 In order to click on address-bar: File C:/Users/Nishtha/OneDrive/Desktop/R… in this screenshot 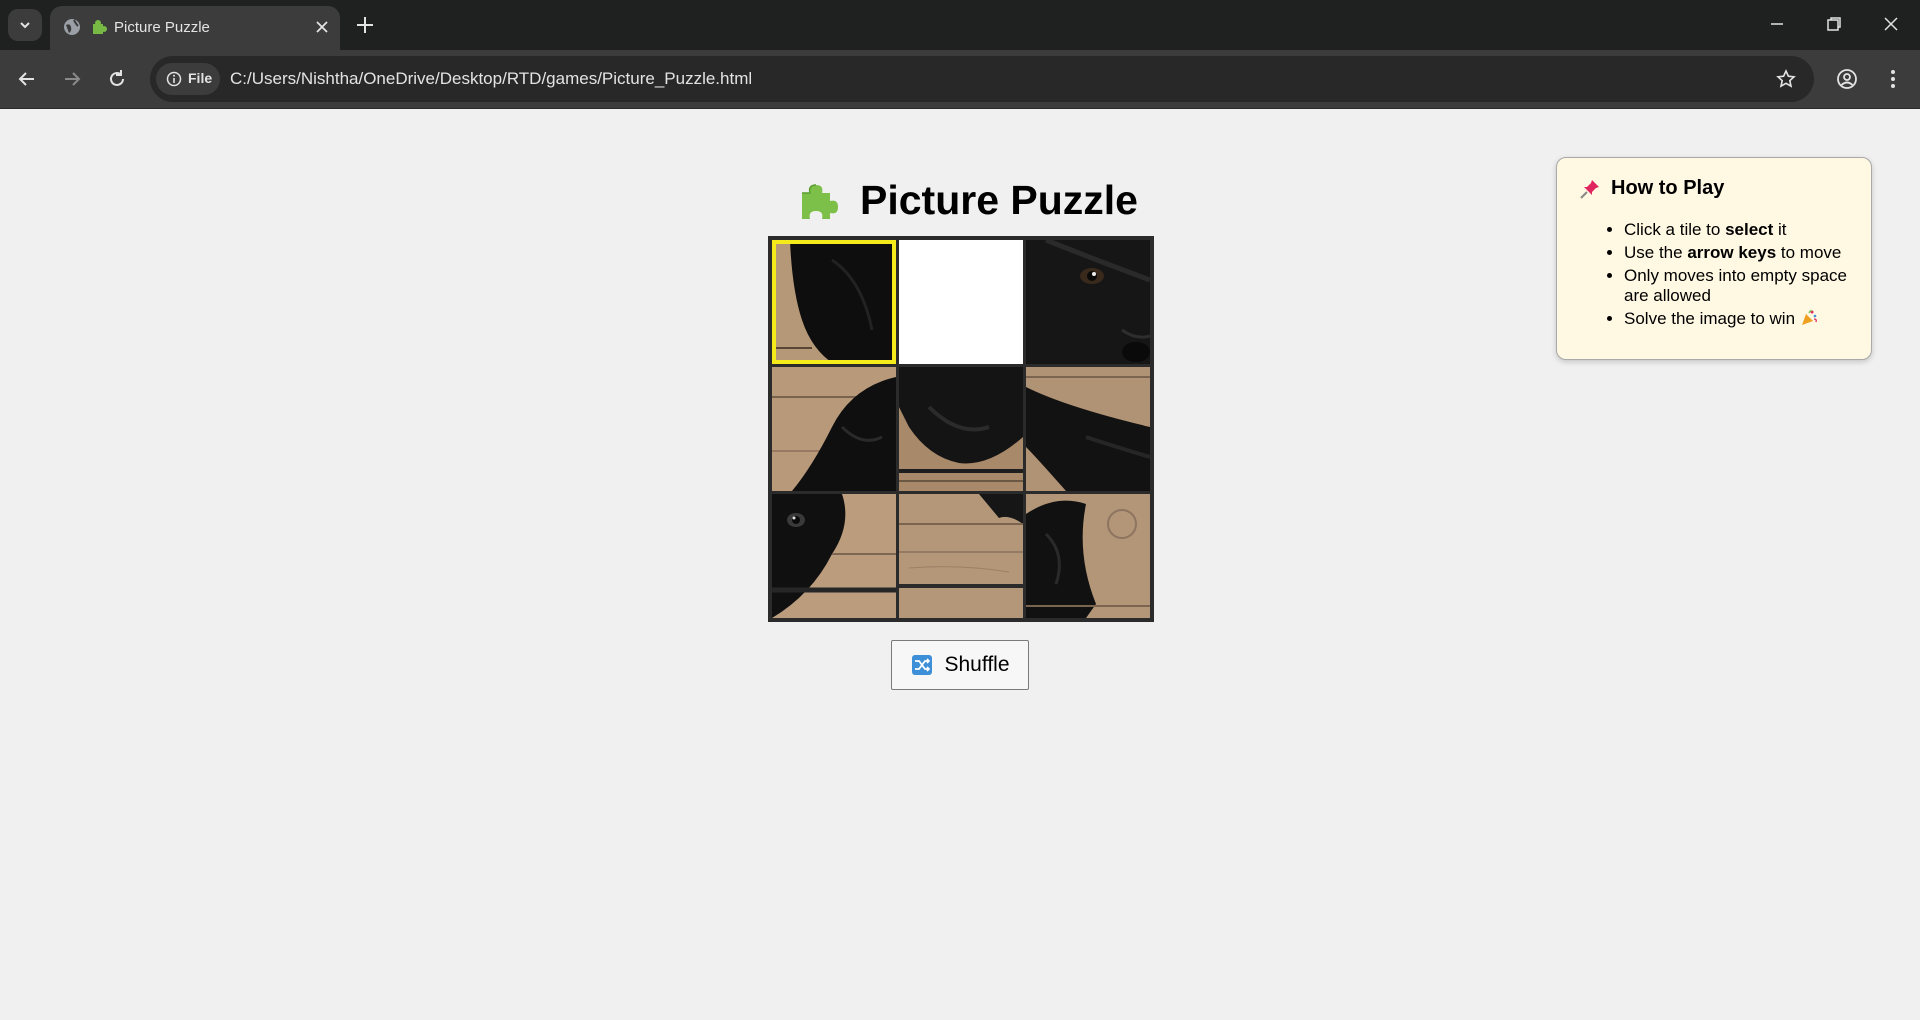, I will do `click(982, 79)`.